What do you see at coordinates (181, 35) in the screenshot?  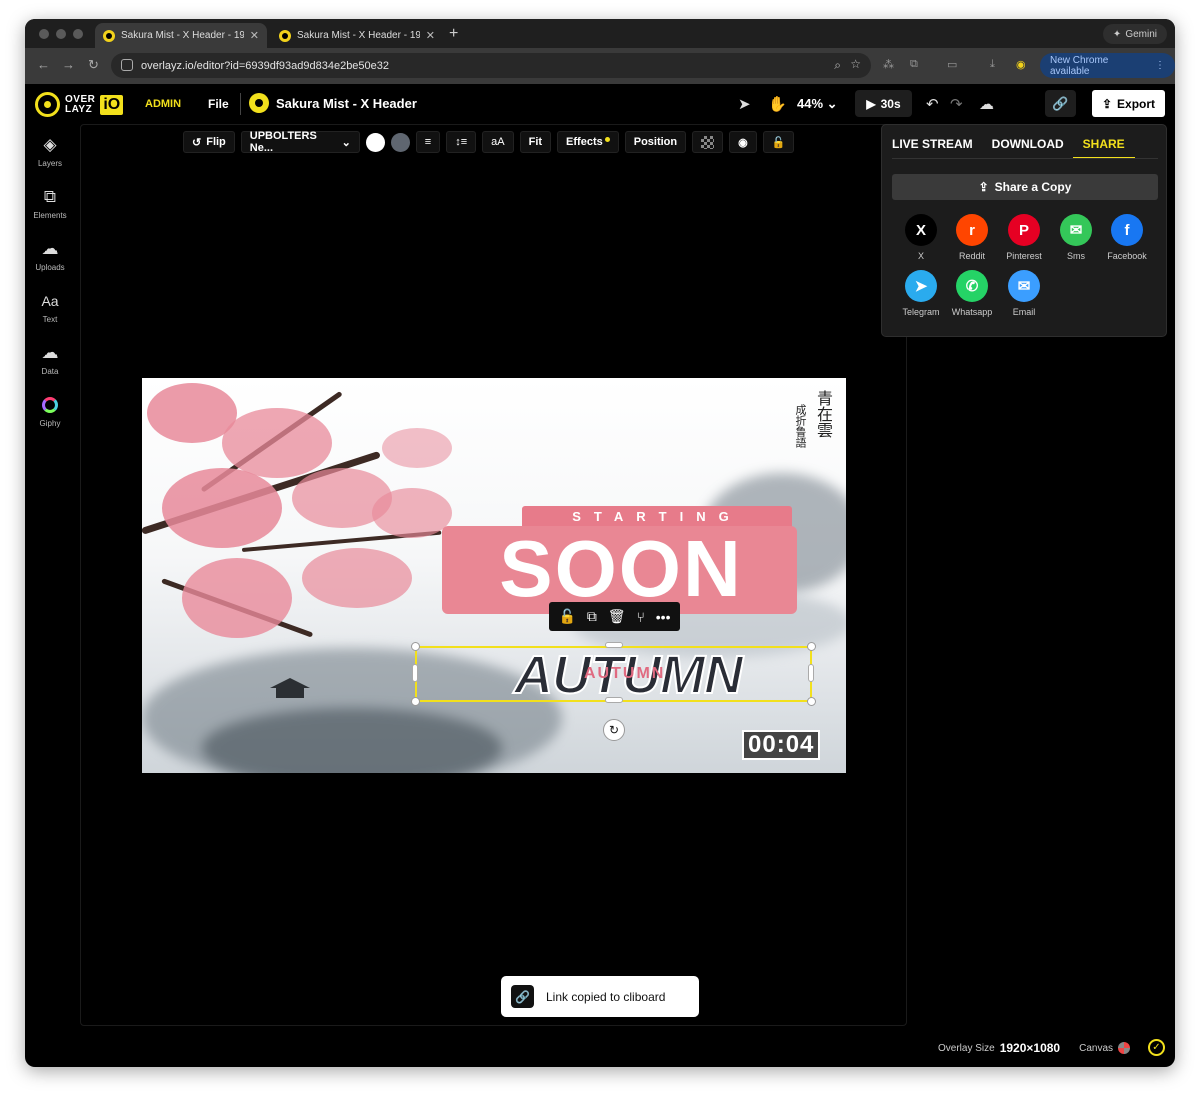 I see `browser-tab-1: Sakura Mist - X Header - 1920×1080 ✕` at bounding box center [181, 35].